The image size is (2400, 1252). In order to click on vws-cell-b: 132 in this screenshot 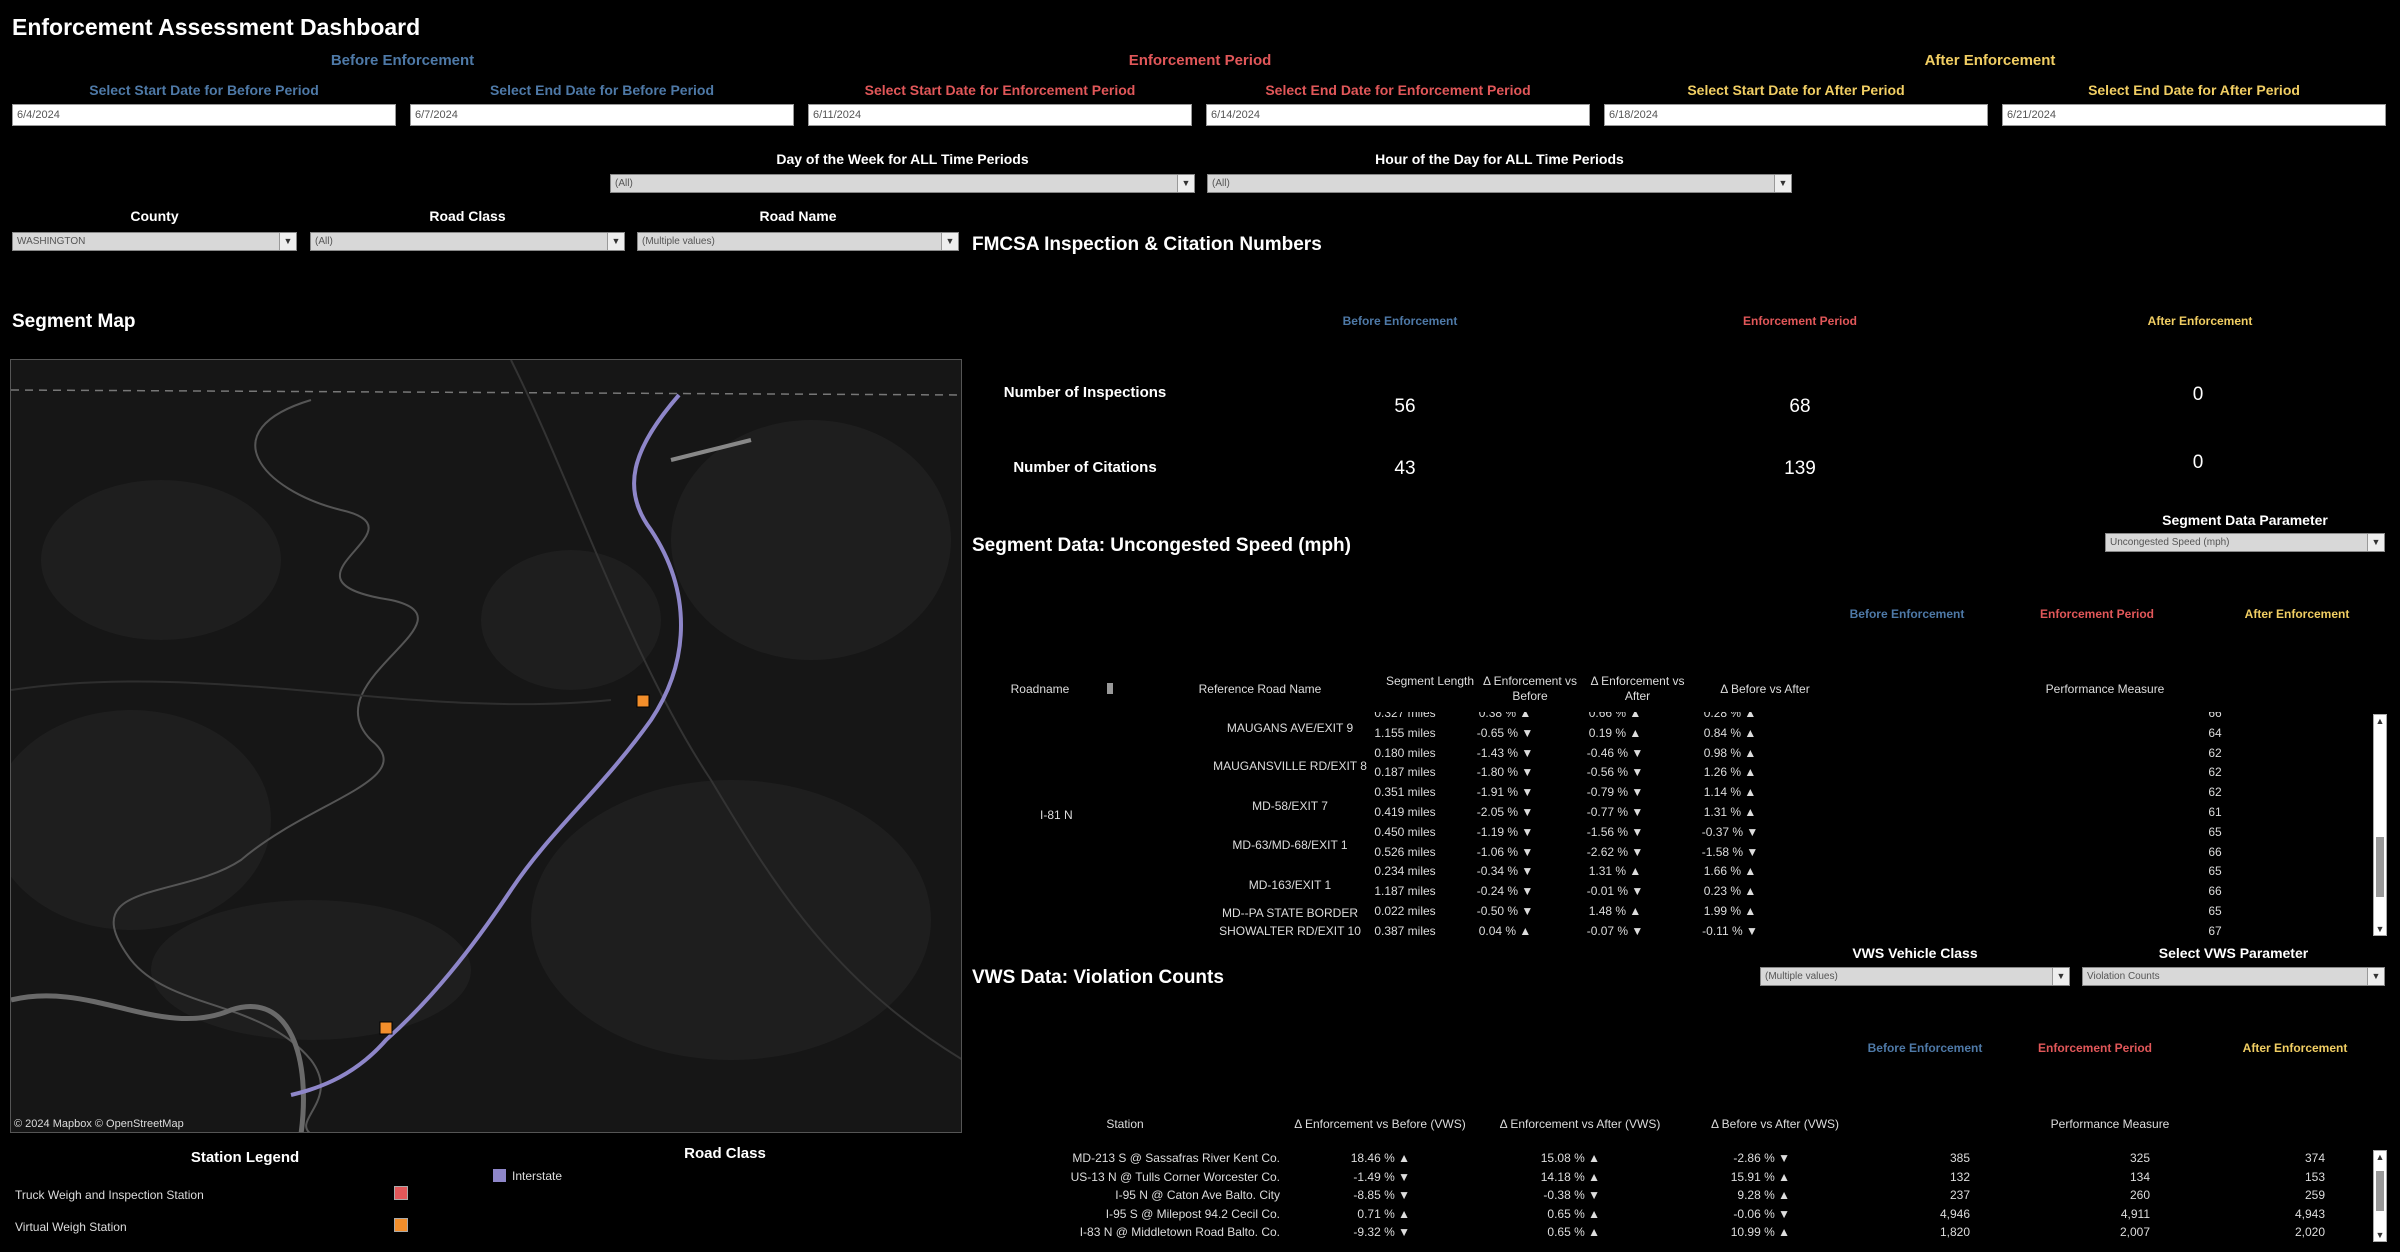, I will do `click(1959, 1176)`.